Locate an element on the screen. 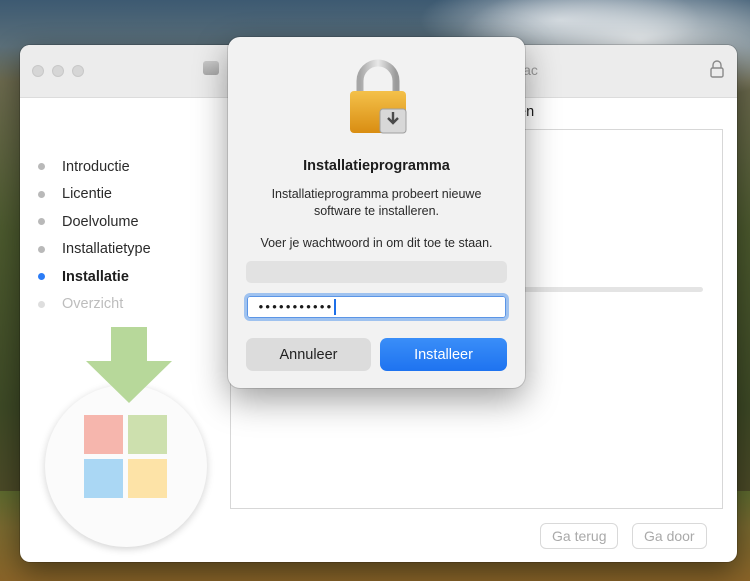  step-label: Licentie is located at coordinates (87, 194).